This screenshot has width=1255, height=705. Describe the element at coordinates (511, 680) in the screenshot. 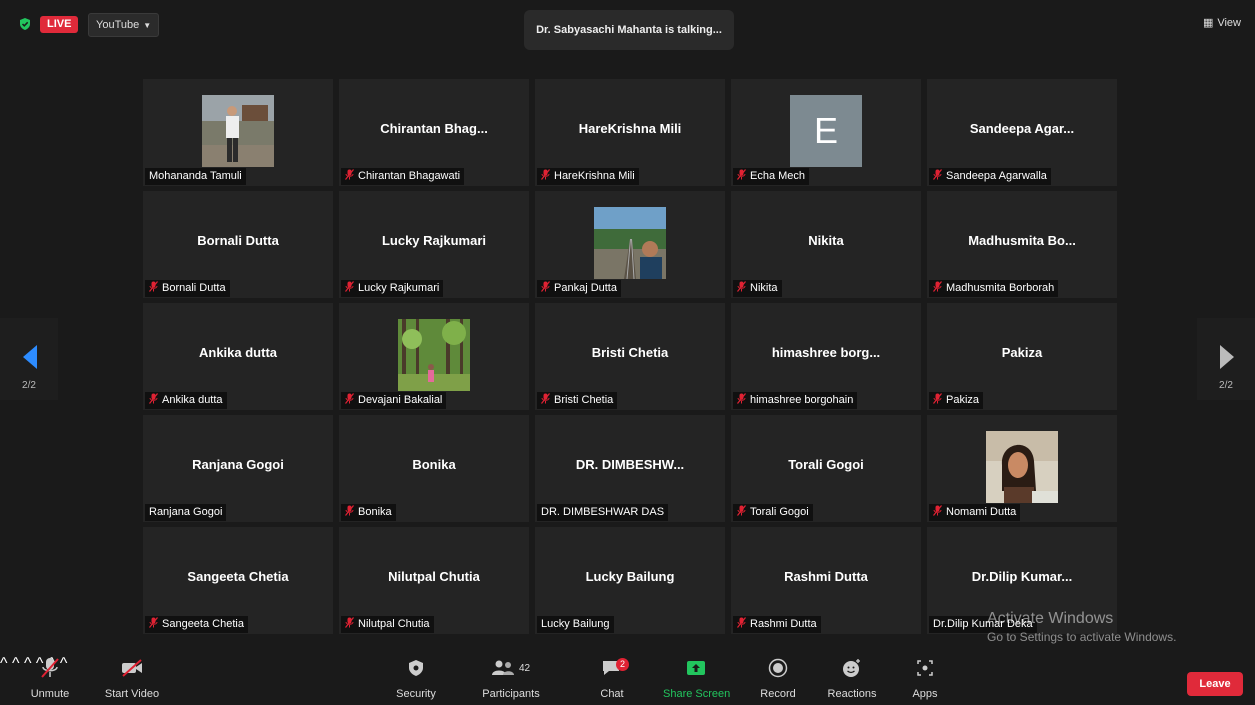

I see `participants-button: 42 Participants` at that location.